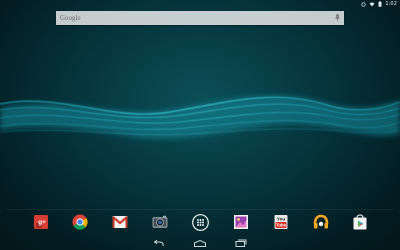 Image resolution: width=400 pixels, height=250 pixels. I want to click on camera-icon, so click(160, 222).